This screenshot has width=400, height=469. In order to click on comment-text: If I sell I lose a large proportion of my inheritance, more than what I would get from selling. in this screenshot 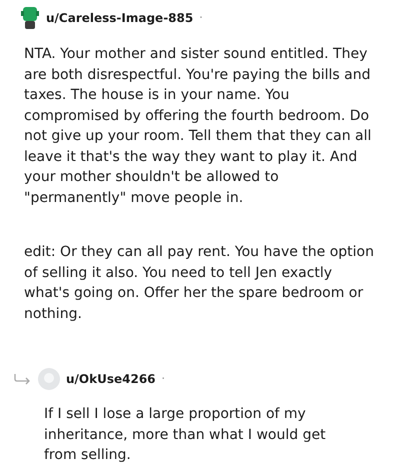, I will do `click(185, 435)`.